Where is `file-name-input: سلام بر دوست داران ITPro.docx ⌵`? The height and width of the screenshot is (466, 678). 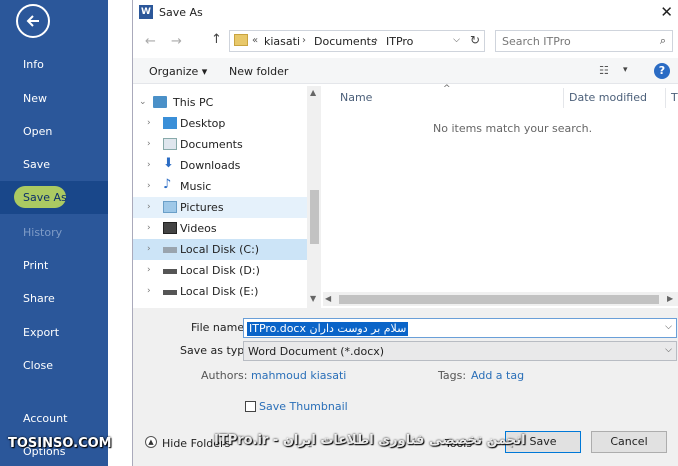 file-name-input: سلام بر دوست داران ITPro.docx ⌵ is located at coordinates (460, 328).